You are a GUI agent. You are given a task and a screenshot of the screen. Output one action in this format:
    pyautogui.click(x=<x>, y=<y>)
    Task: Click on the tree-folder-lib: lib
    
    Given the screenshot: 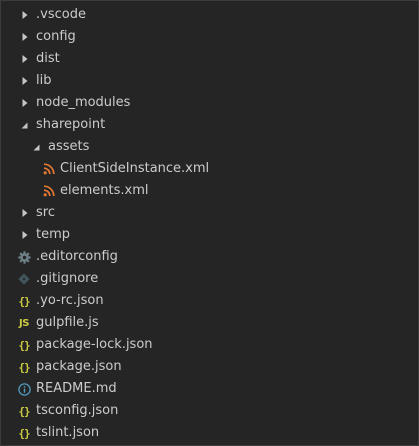 What is the action you would take?
    pyautogui.click(x=209, y=81)
    